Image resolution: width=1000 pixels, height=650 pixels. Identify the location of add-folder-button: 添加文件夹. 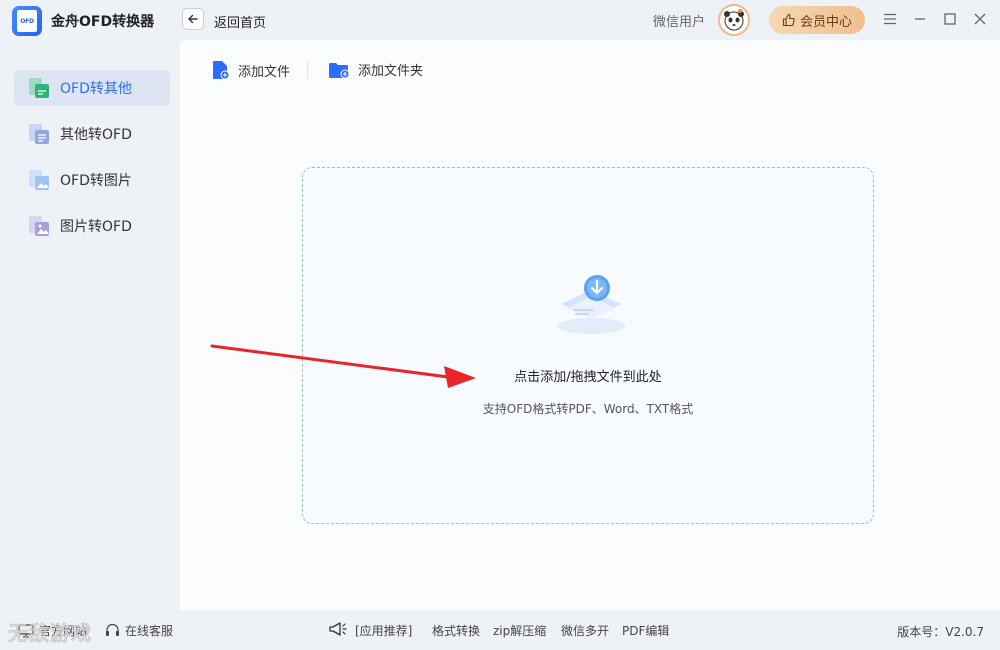
(375, 69).